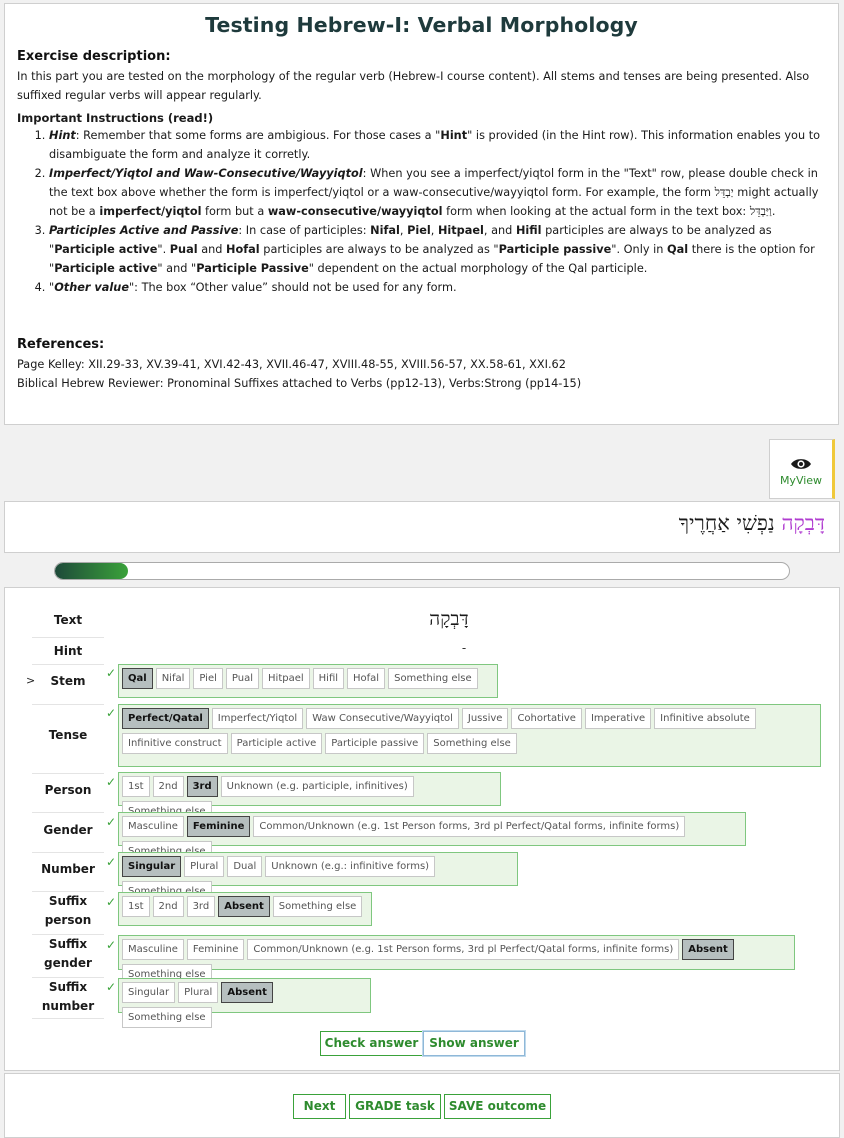 Image resolution: width=844 pixels, height=1138 pixels. What do you see at coordinates (68, 998) in the screenshot?
I see `suffix-number-label: Suffix number` at bounding box center [68, 998].